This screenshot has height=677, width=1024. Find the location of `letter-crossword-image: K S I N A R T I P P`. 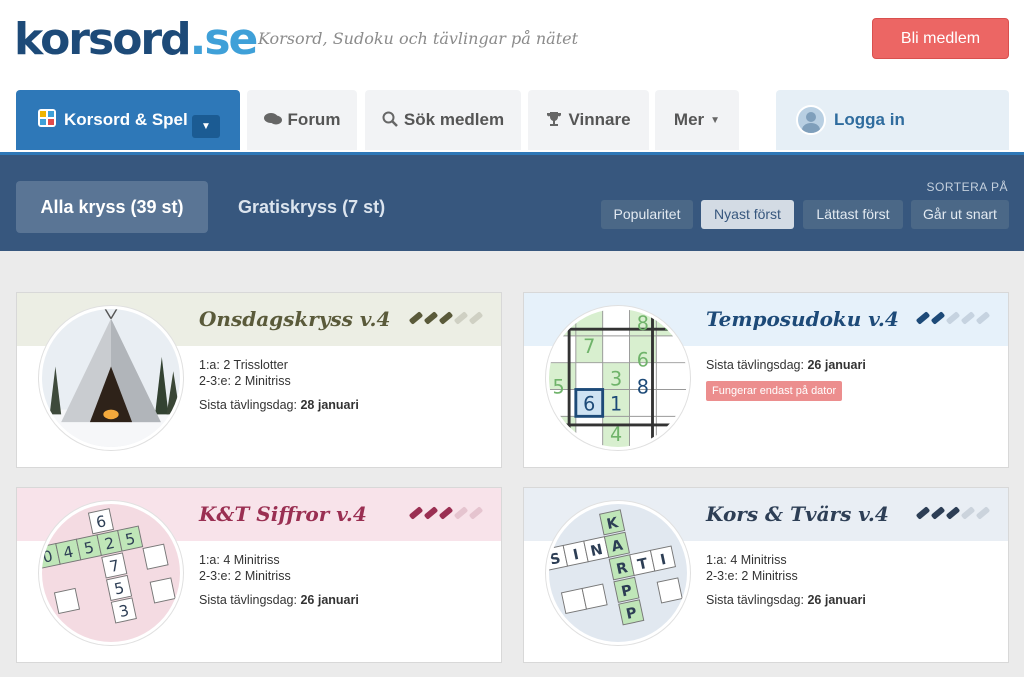

letter-crossword-image: K S I N A R T I P P is located at coordinates (618, 573).